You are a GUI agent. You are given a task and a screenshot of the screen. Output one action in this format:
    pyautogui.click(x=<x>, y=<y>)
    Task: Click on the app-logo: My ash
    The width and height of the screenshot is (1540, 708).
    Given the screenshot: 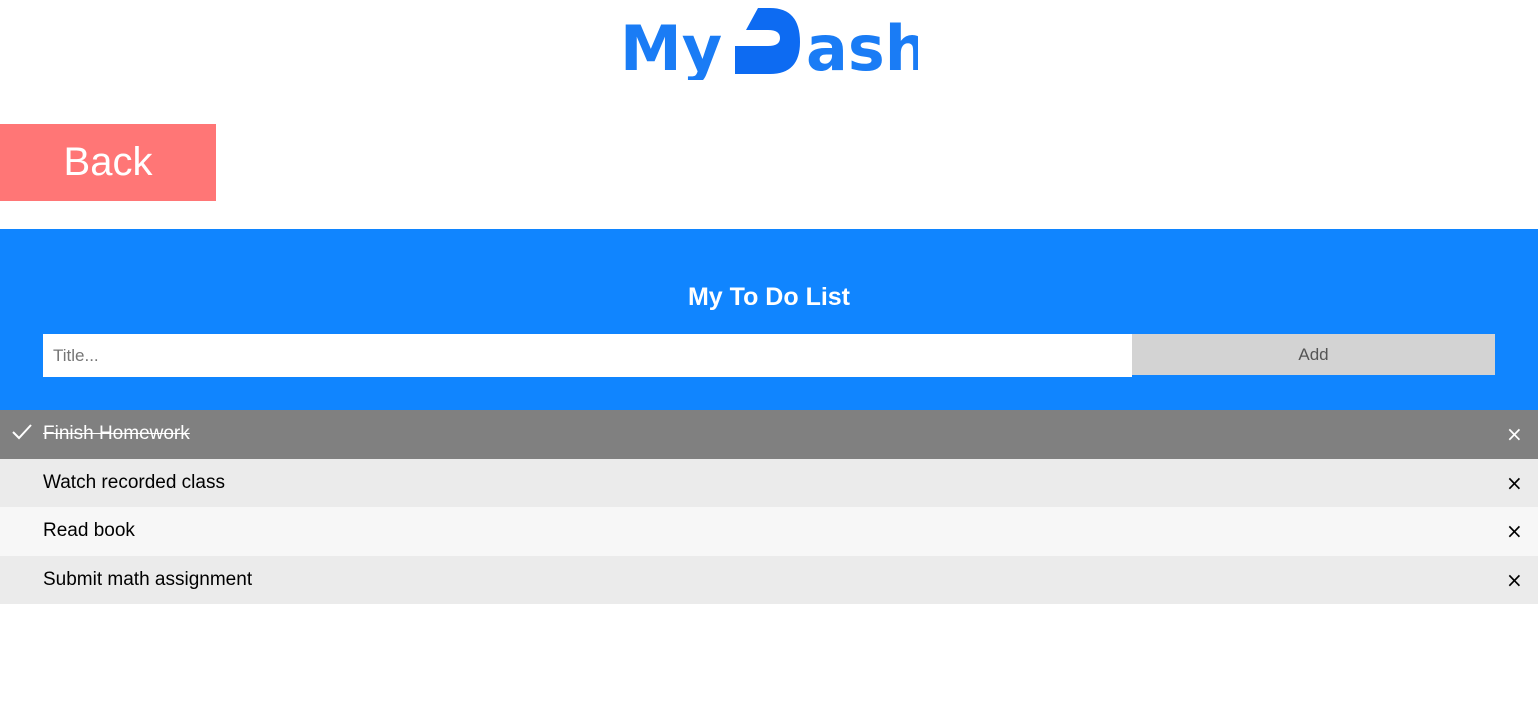 What is the action you would take?
    pyautogui.click(x=773, y=44)
    